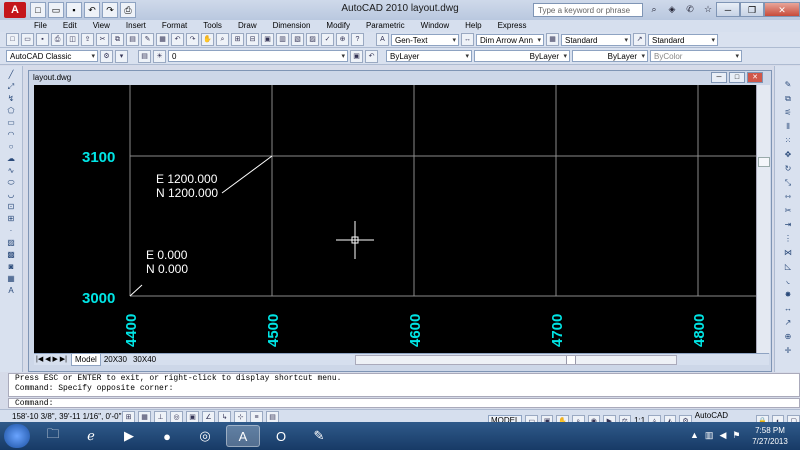  What do you see at coordinates (11, 111) in the screenshot?
I see `polygon-icon: ⬠` at bounding box center [11, 111].